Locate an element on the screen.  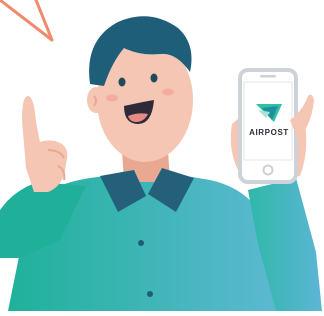
app-name-label: AIRPOST is located at coordinates (269, 132).